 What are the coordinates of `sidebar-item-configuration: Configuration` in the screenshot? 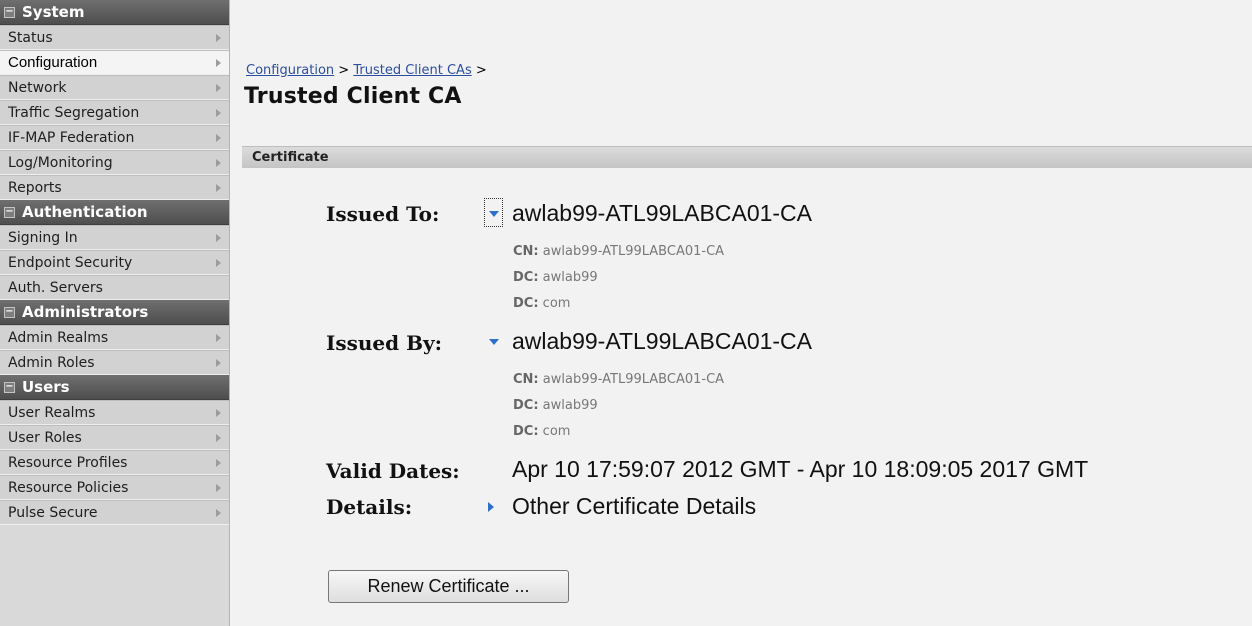 It's located at (114, 62).